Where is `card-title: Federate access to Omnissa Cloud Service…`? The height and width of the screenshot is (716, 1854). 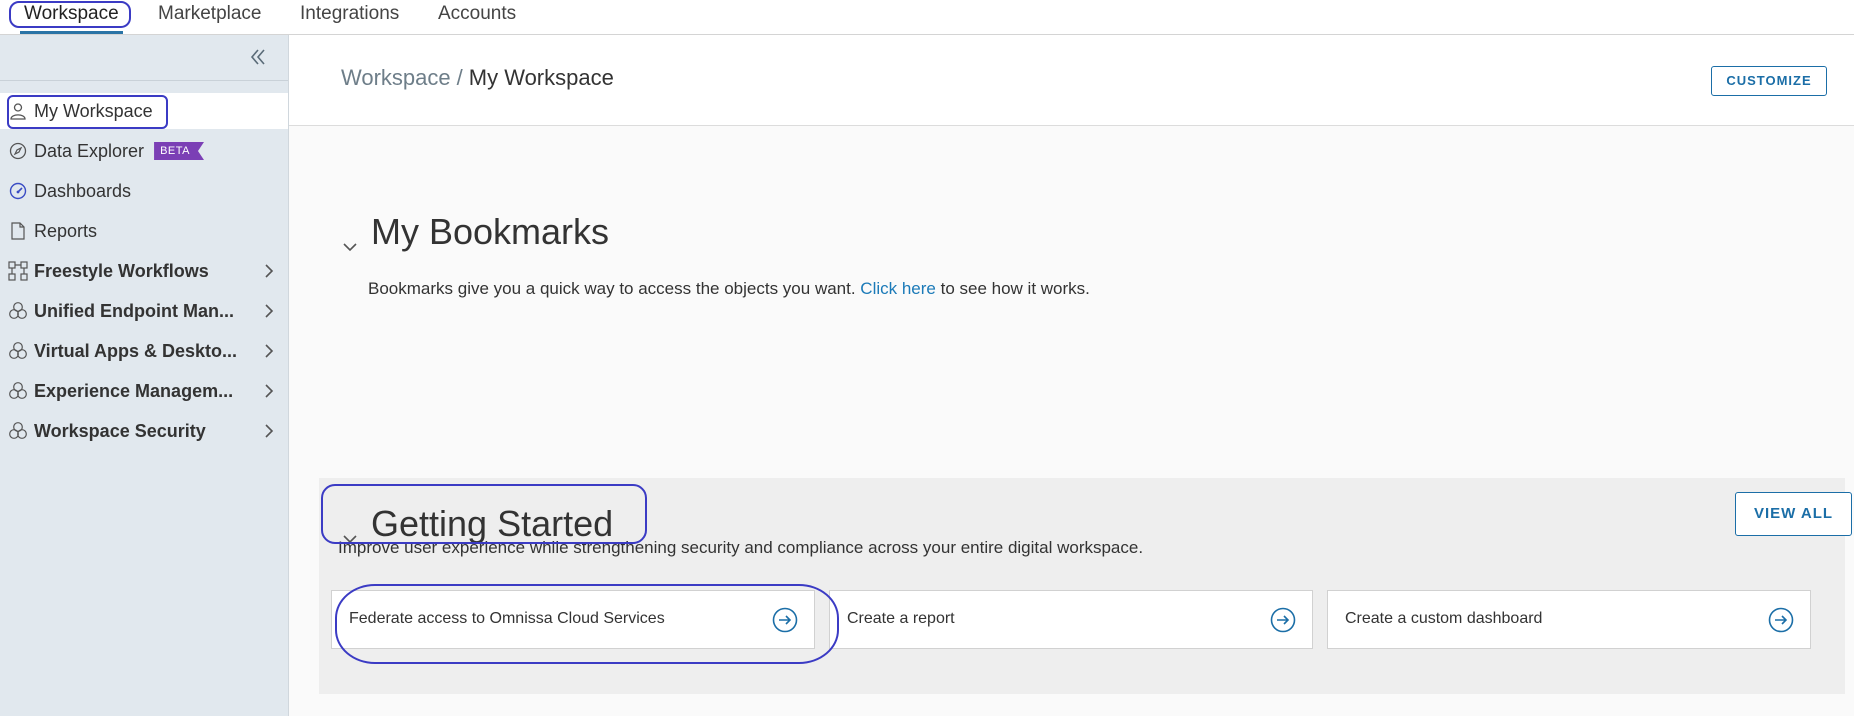
card-title: Federate access to Omnissa Cloud Service… is located at coordinates (507, 618).